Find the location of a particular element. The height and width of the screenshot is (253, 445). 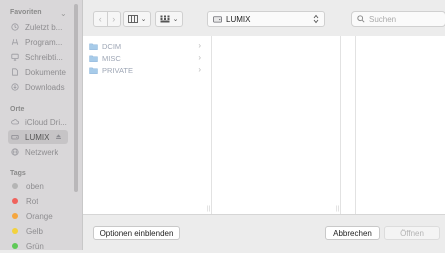

show-options-button: Optionen einblenden is located at coordinates (136, 233).